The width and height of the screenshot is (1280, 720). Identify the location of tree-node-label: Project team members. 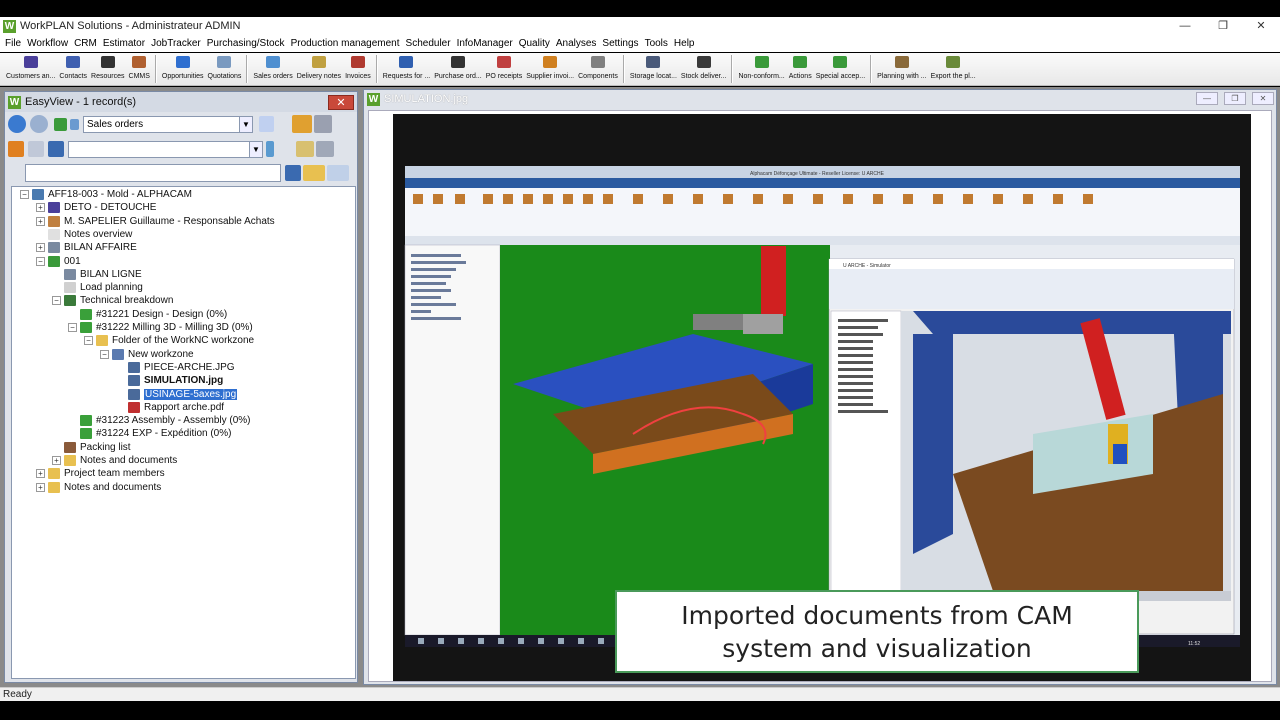
(114, 473).